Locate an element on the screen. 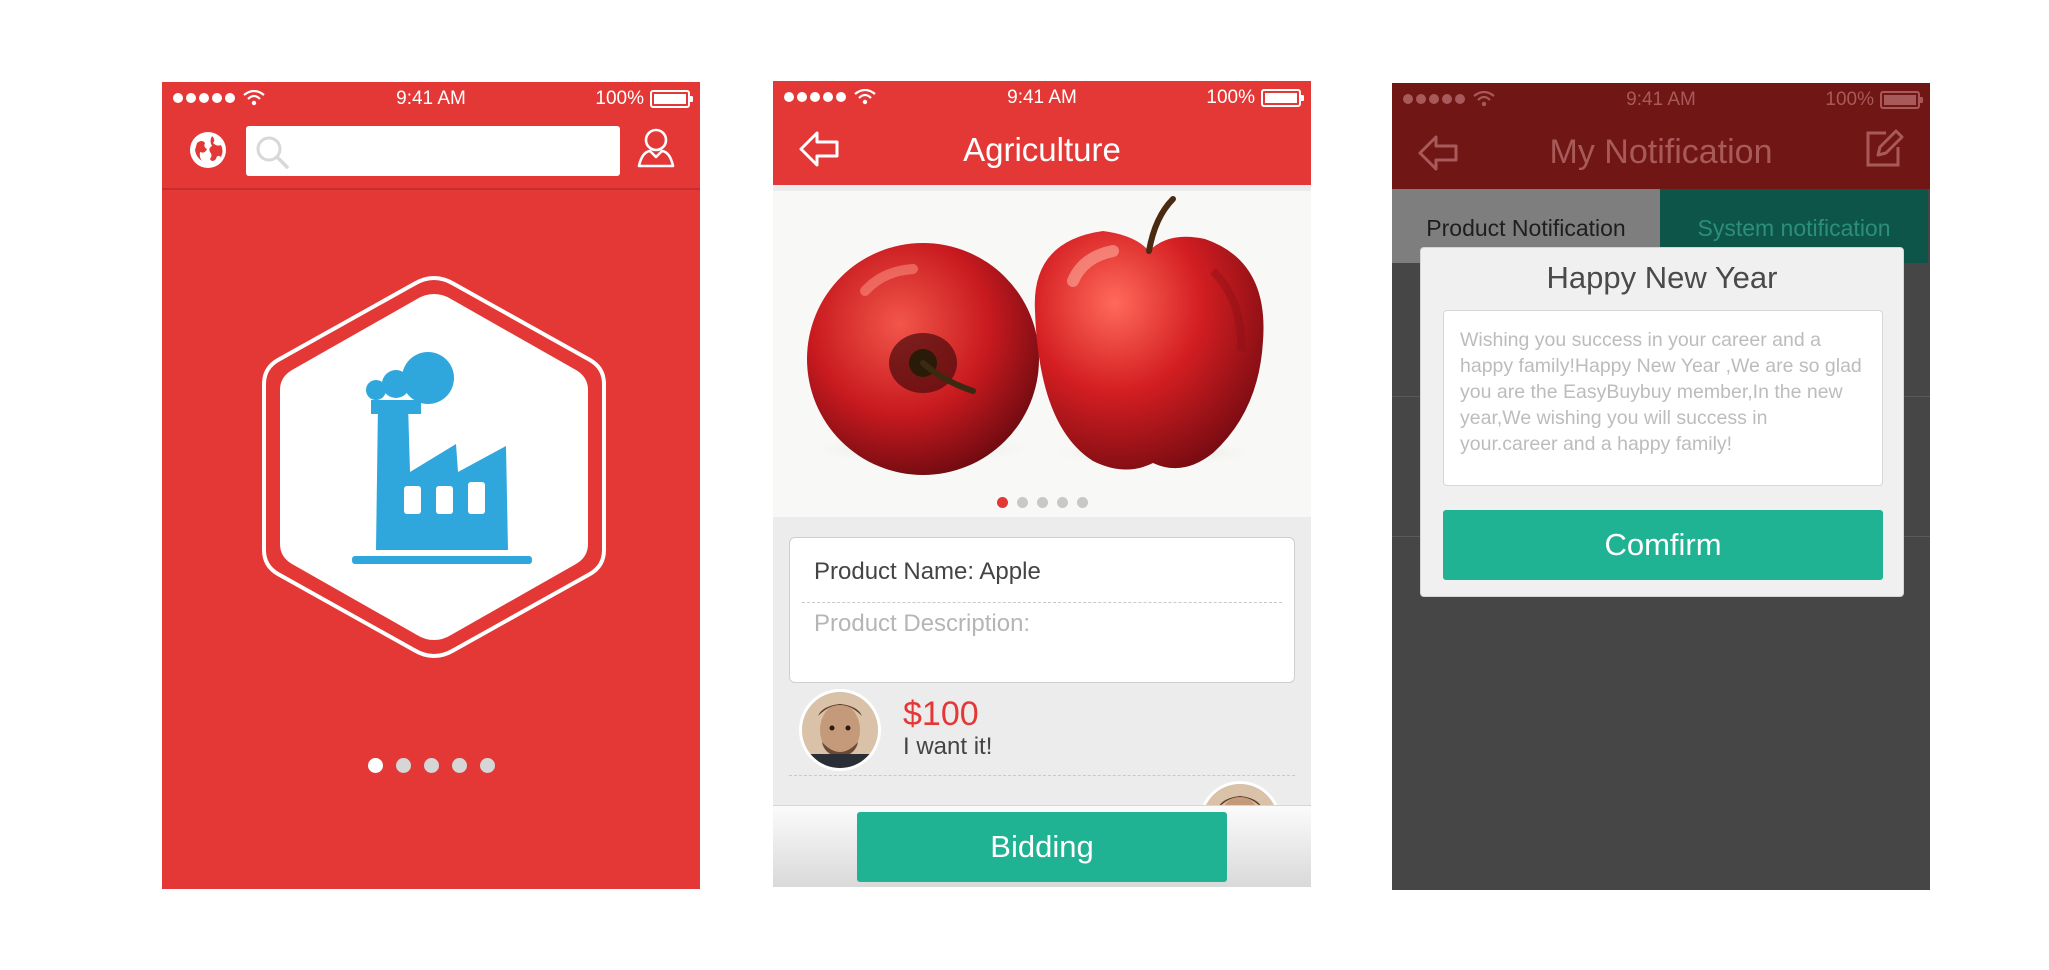 The image size is (2049, 970). image-page-indicator is located at coordinates (1042, 502).